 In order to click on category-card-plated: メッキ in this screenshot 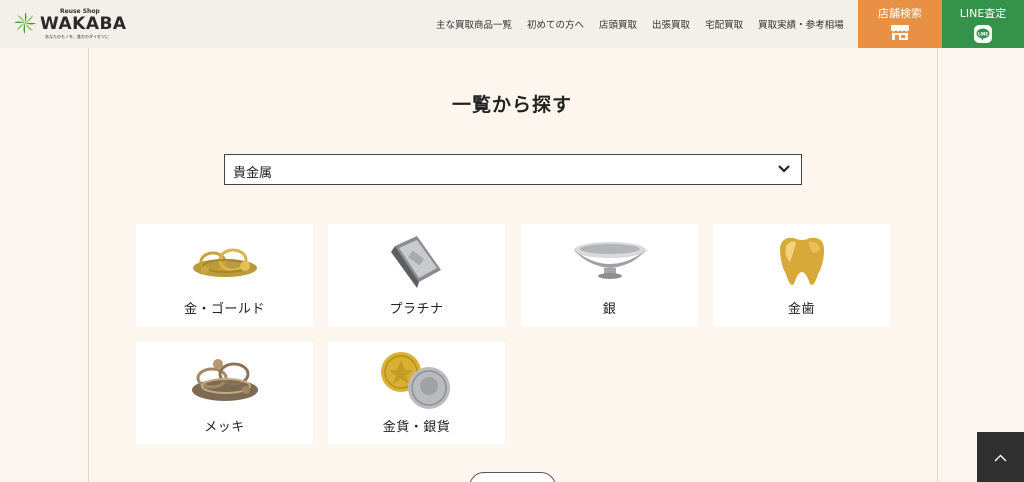, I will do `click(224, 393)`.